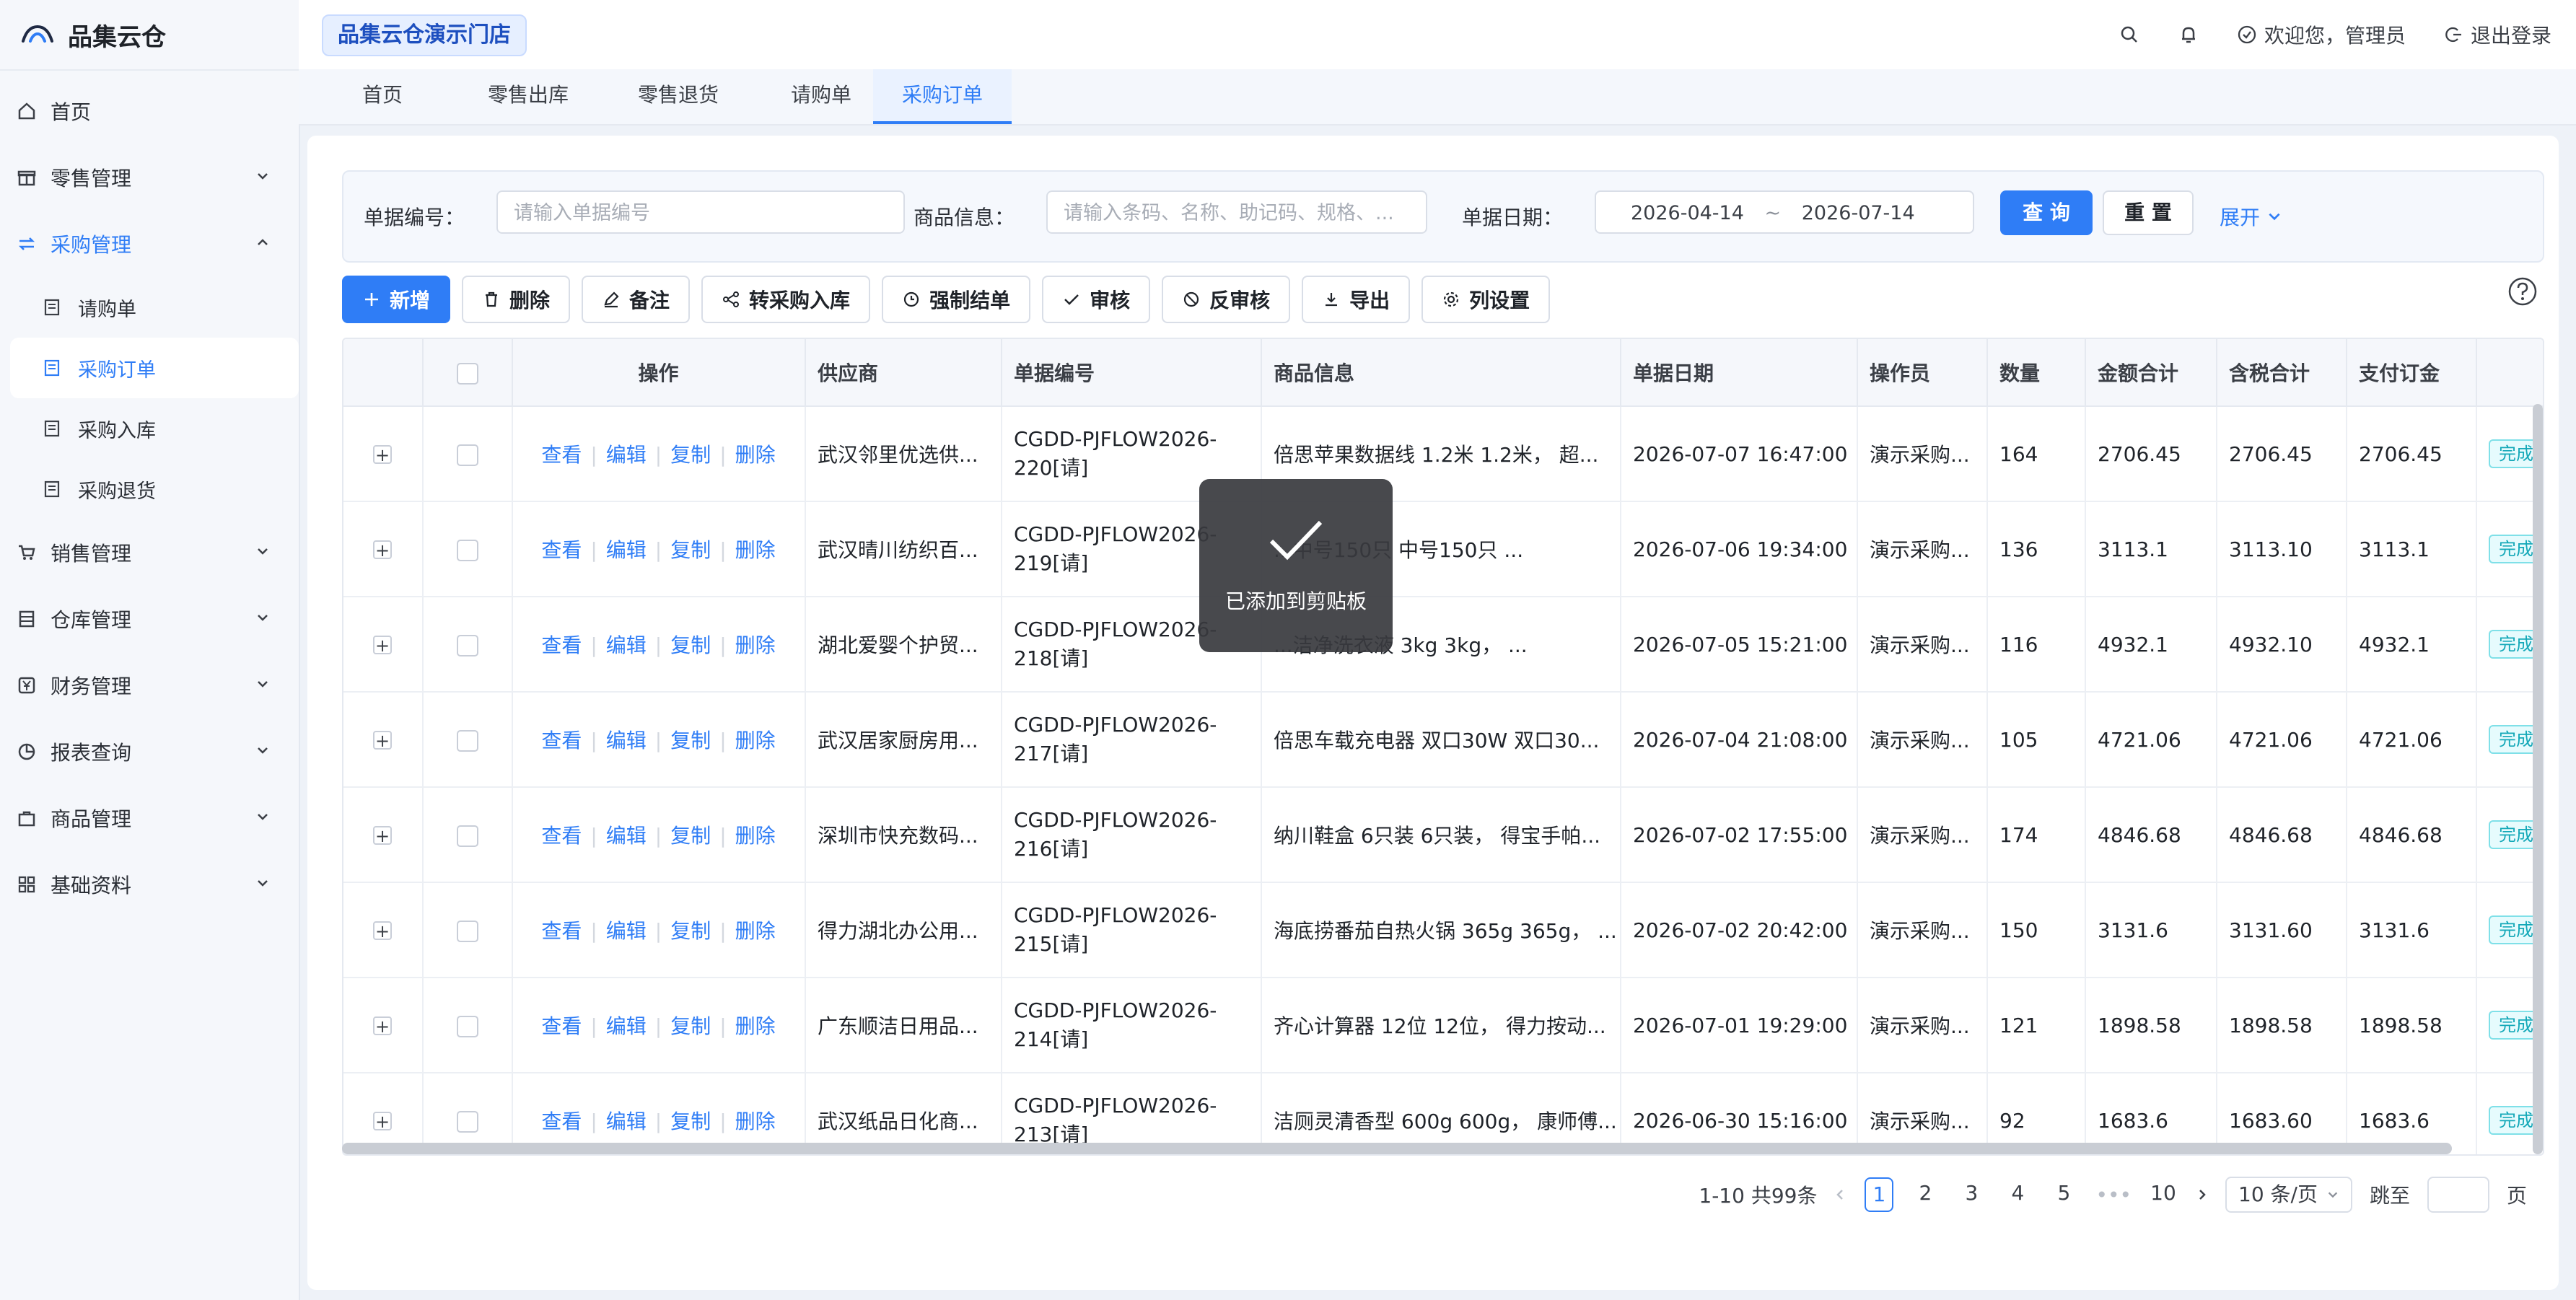 The height and width of the screenshot is (1300, 2576). What do you see at coordinates (1486, 299) in the screenshot?
I see `column-settings-button: 列设置` at bounding box center [1486, 299].